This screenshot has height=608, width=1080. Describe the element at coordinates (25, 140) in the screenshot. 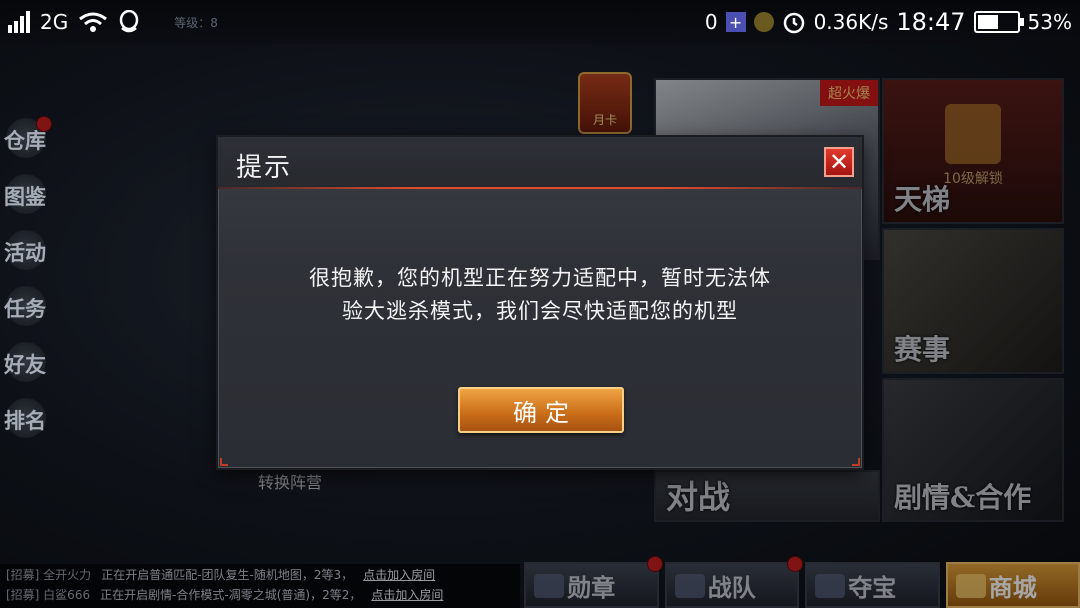

I see `menu-label: 仓库` at that location.